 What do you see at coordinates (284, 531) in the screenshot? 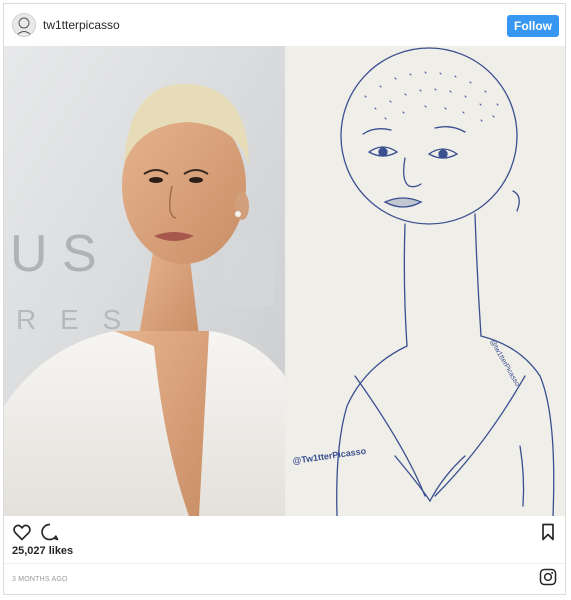
I see `action-bar` at bounding box center [284, 531].